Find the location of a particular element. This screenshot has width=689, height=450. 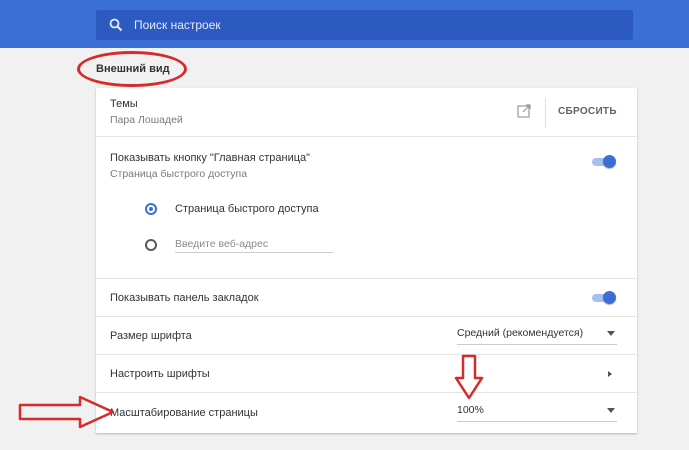

chevron-right-icon is located at coordinates (610, 374).